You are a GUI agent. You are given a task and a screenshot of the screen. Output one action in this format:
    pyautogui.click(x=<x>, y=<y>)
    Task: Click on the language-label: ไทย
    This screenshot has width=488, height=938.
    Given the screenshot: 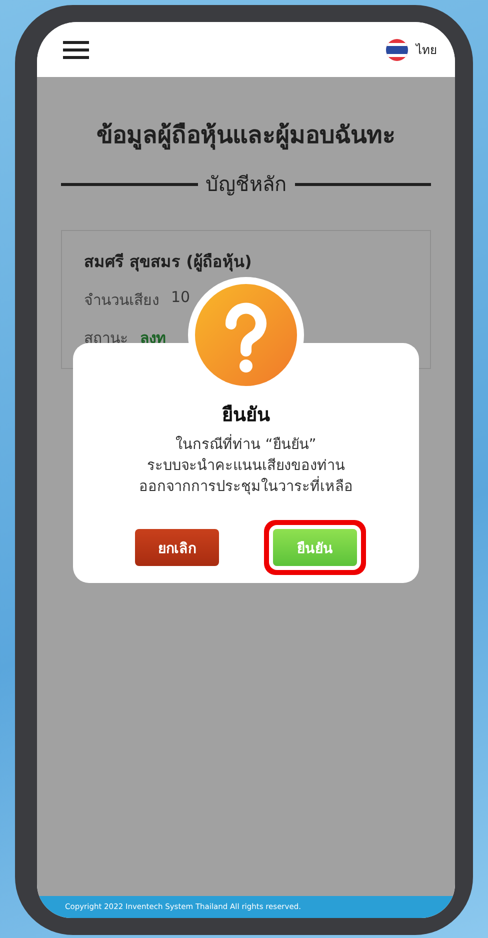 What is the action you would take?
    pyautogui.click(x=426, y=49)
    